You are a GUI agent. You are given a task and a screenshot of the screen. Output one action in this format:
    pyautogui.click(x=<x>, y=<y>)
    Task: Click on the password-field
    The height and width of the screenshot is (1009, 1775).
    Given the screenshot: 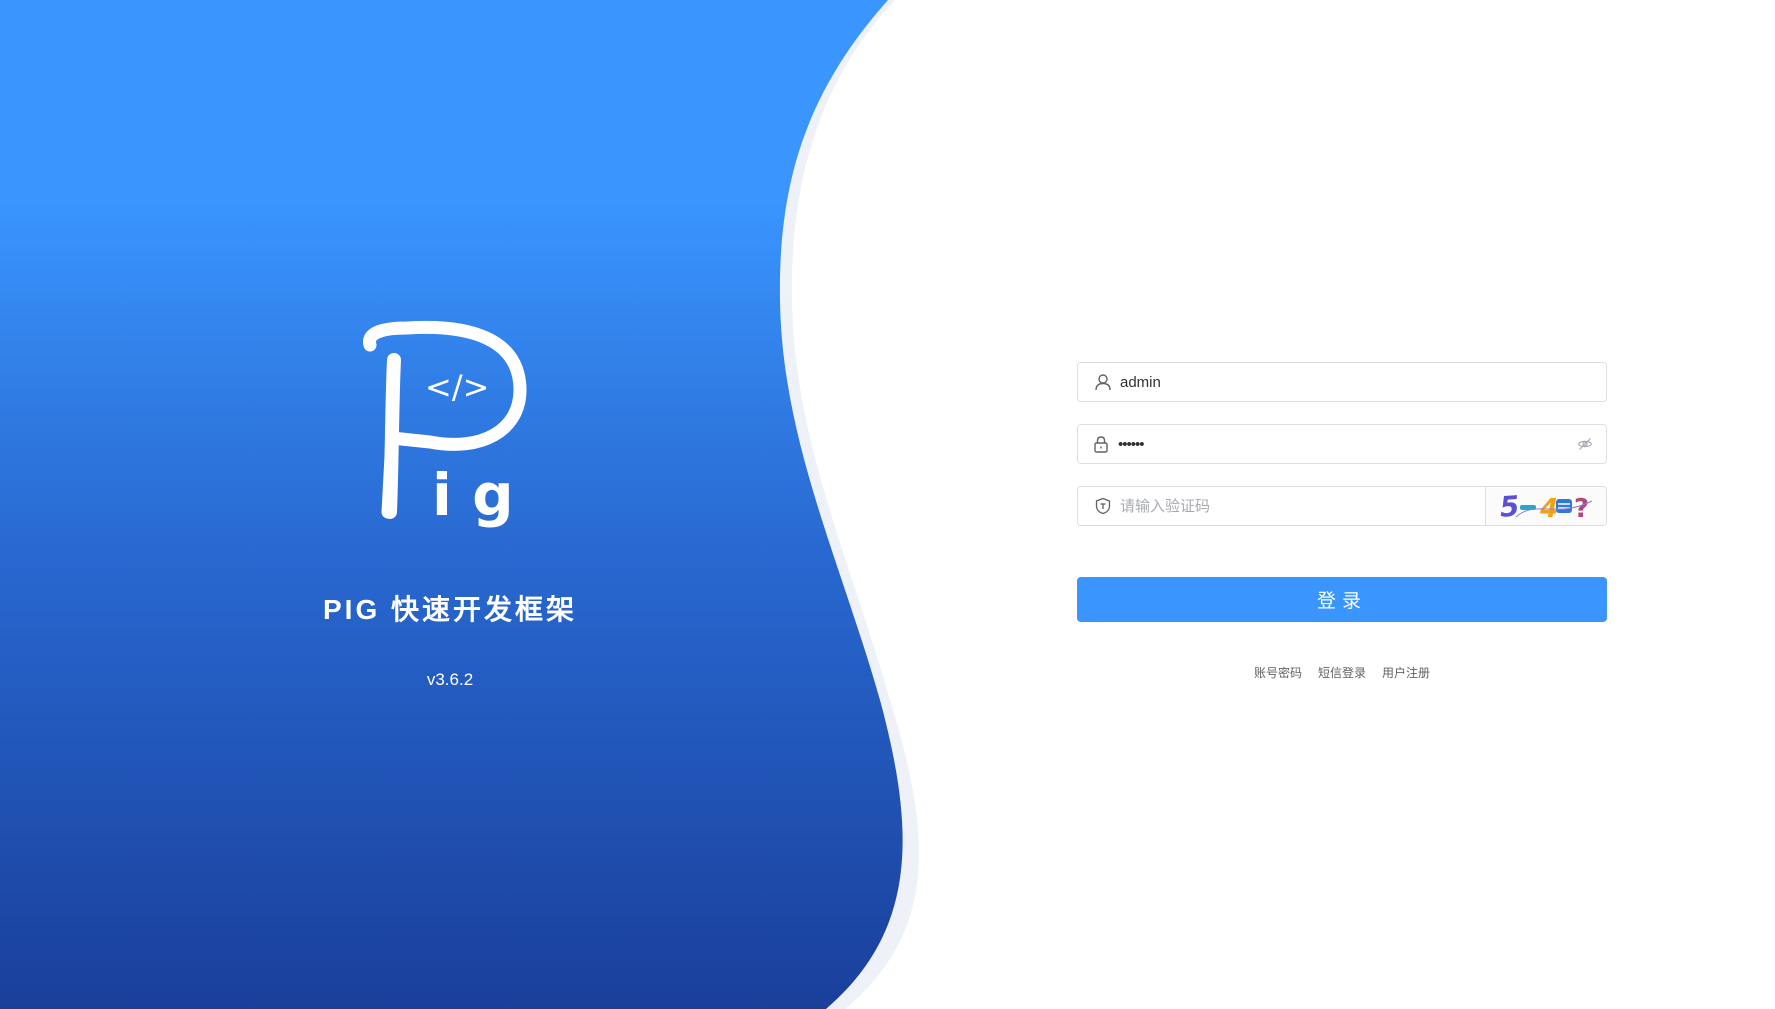 What is the action you would take?
    pyautogui.click(x=1342, y=444)
    